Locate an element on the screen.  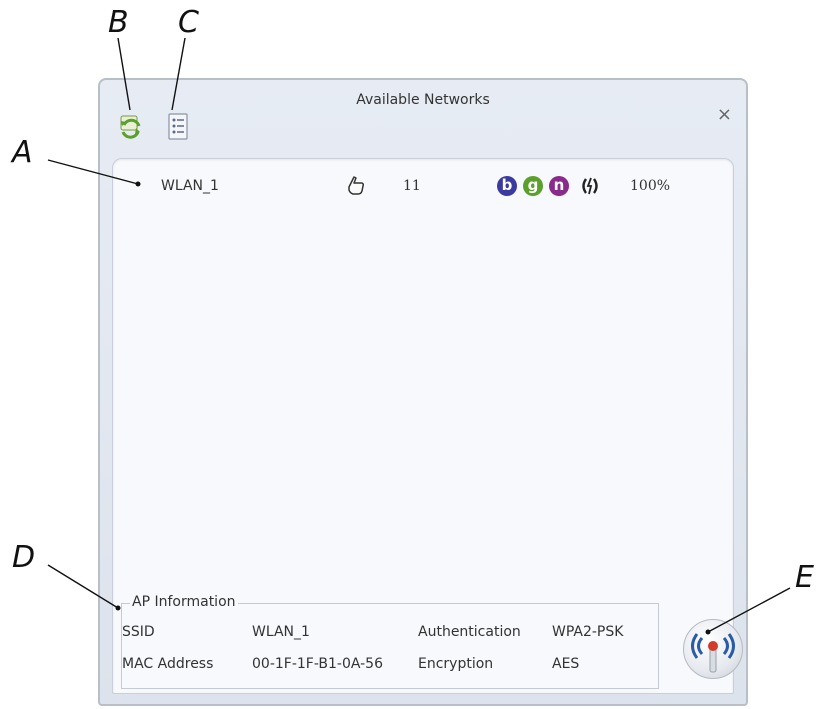
ap-information-title: AP Information is located at coordinates (184, 602).